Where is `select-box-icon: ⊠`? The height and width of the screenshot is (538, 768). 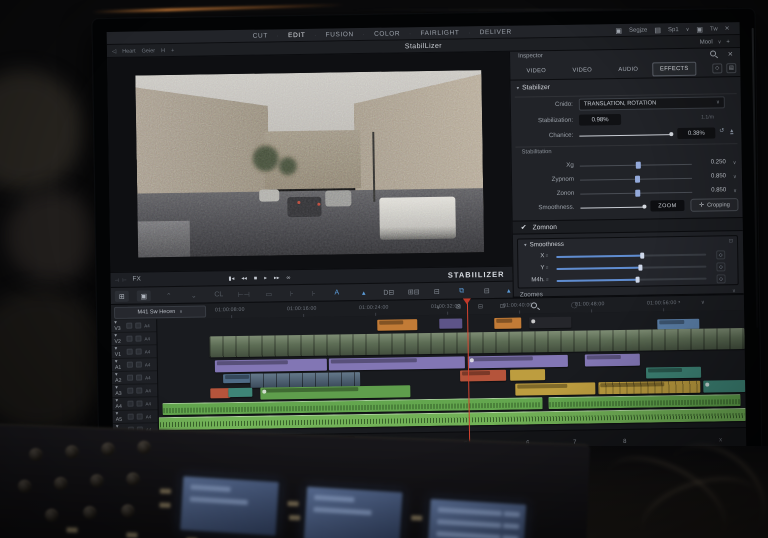 select-box-icon: ⊠ is located at coordinates (458, 306).